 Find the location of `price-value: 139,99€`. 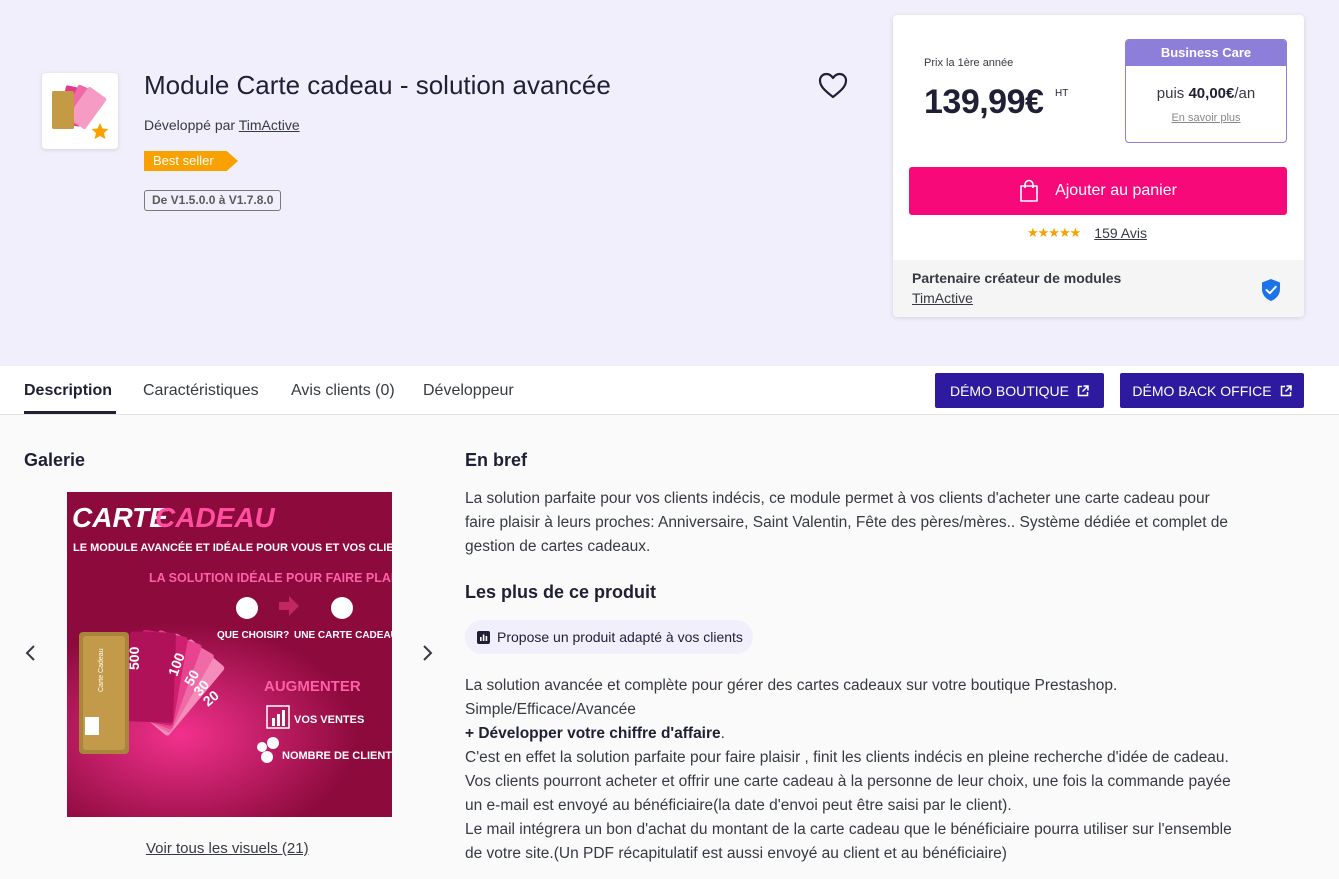

price-value: 139,99€ is located at coordinates (984, 102).